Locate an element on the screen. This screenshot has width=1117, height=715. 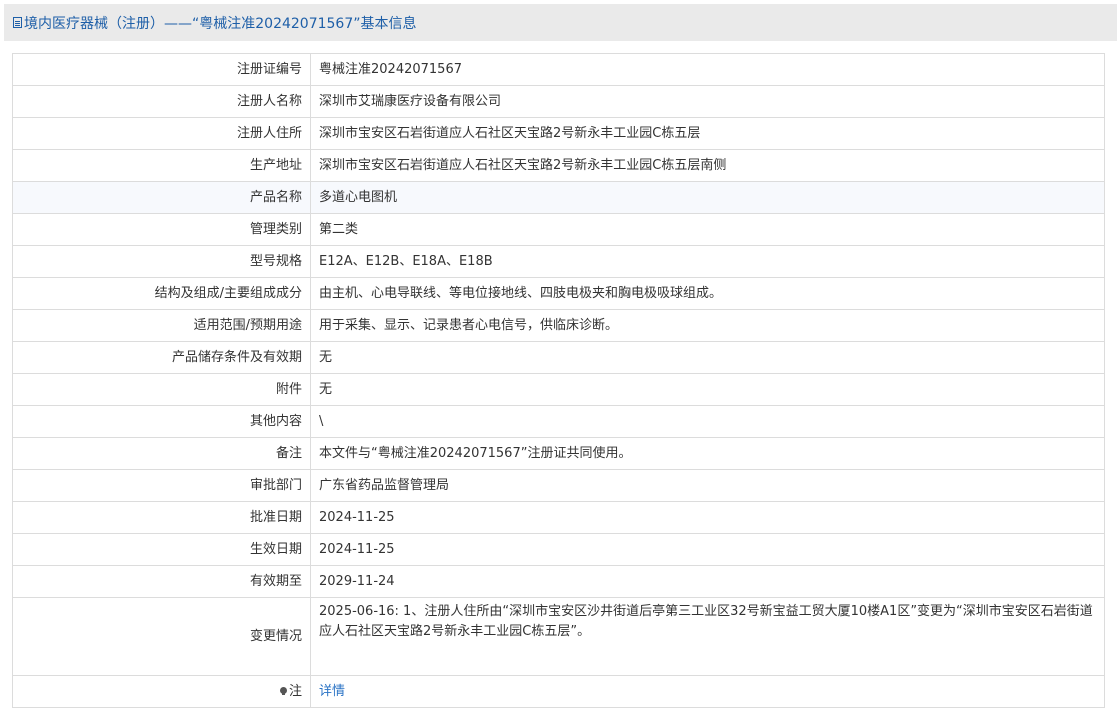
table-row: 批准日期 2024-11-25 is located at coordinates (558, 517).